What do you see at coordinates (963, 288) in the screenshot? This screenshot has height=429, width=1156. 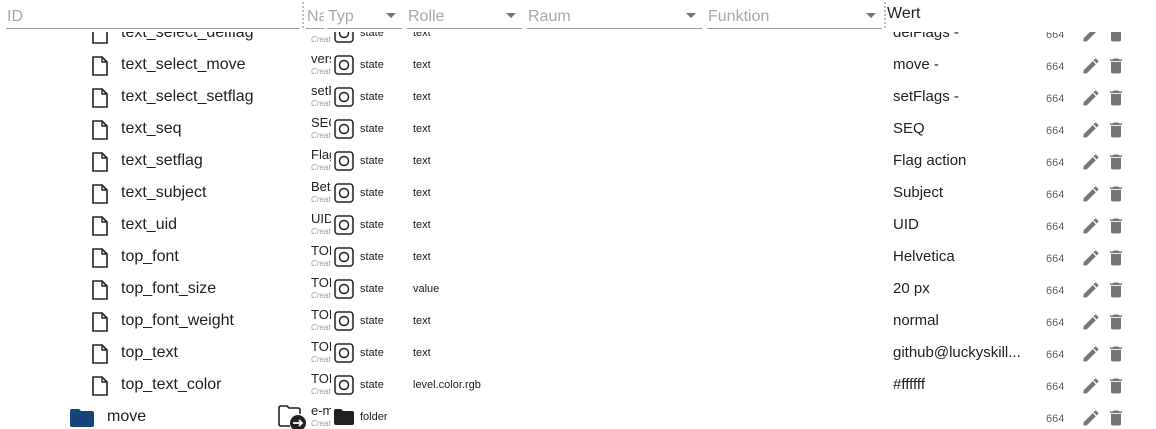 I see `object-value: 20 px` at bounding box center [963, 288].